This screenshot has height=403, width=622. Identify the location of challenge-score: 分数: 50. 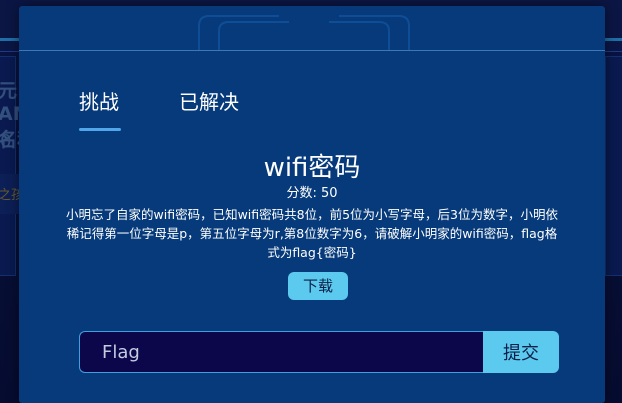
(312, 193).